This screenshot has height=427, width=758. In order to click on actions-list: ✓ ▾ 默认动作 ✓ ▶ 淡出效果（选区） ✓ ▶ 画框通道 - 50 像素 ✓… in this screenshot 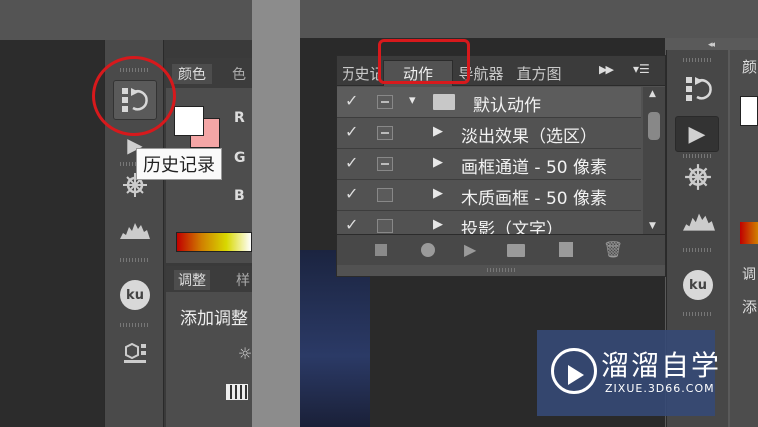, I will do `click(490, 160)`.